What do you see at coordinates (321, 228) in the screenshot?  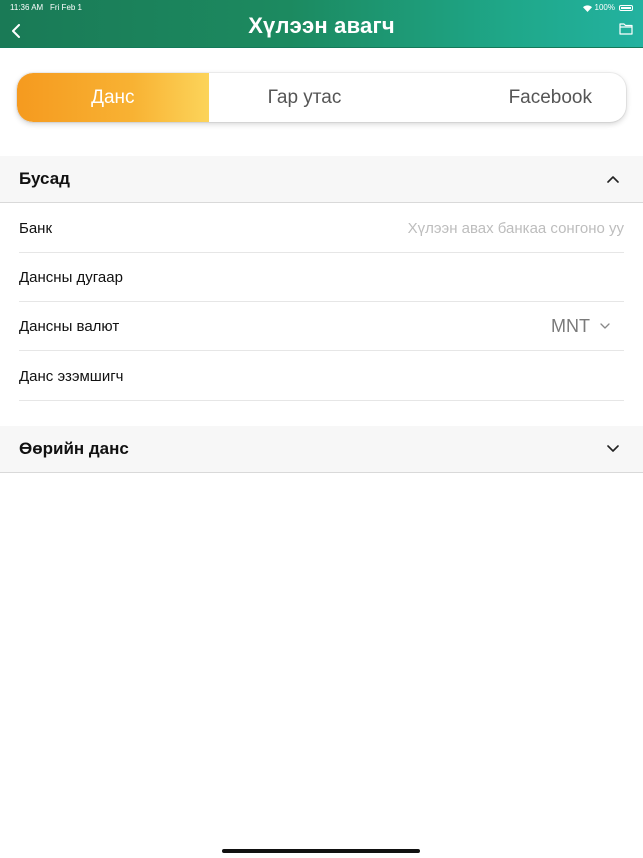 I see `bank-row: Банк Хүлээн авах банкаа сонгоно уу` at bounding box center [321, 228].